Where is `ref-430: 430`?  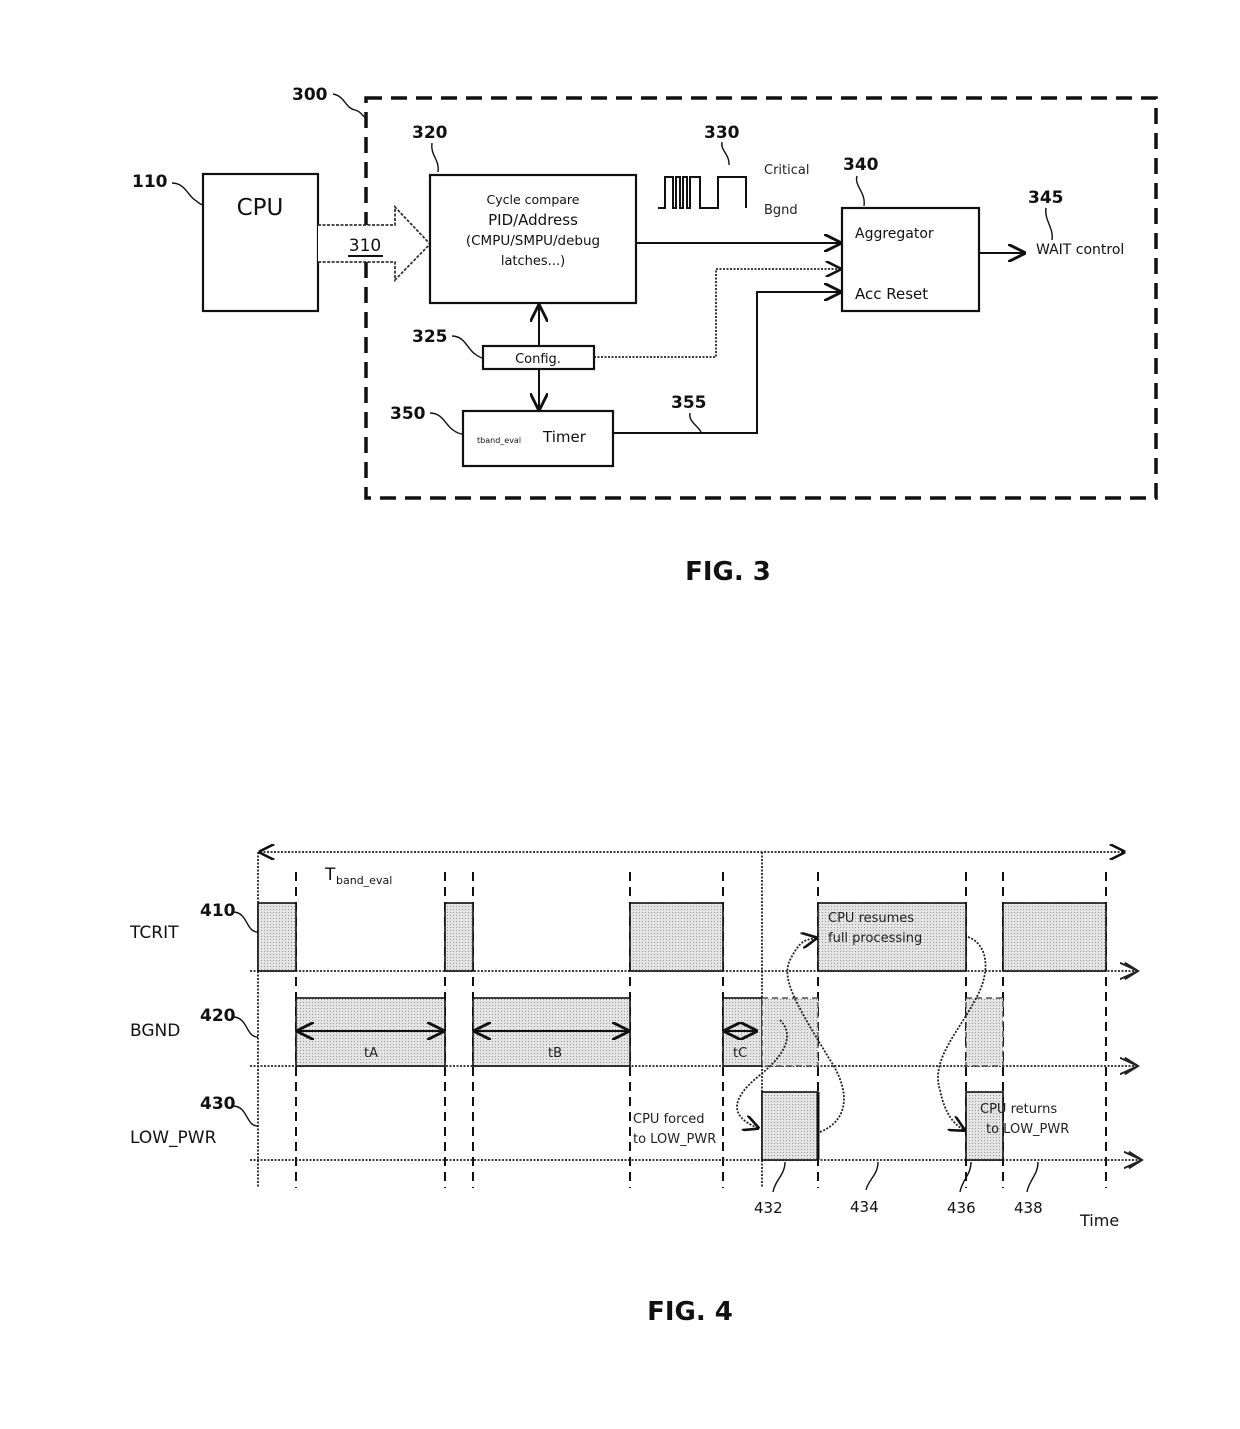
ref-430: 430 is located at coordinates (218, 1104).